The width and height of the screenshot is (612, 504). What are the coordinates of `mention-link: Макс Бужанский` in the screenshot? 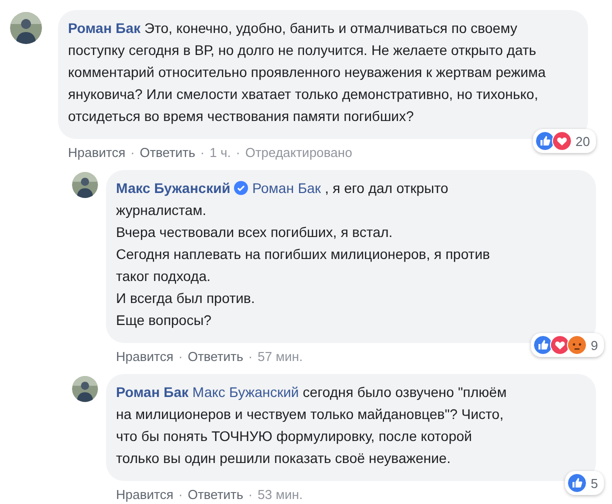 It's located at (245, 392).